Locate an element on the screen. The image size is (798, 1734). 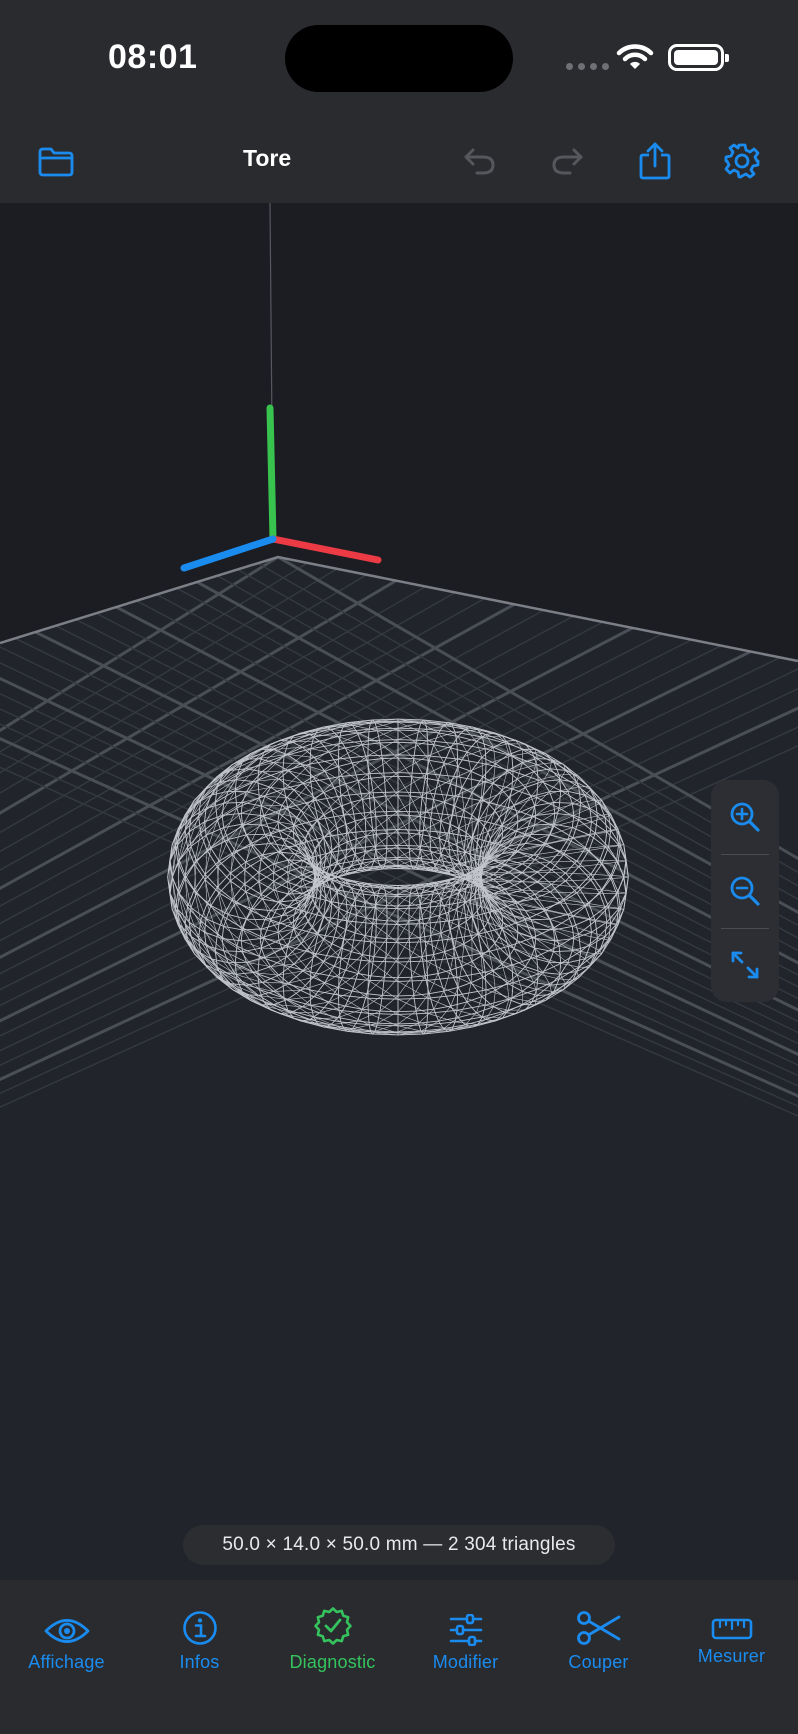
zoom-controls is located at coordinates (745, 891).